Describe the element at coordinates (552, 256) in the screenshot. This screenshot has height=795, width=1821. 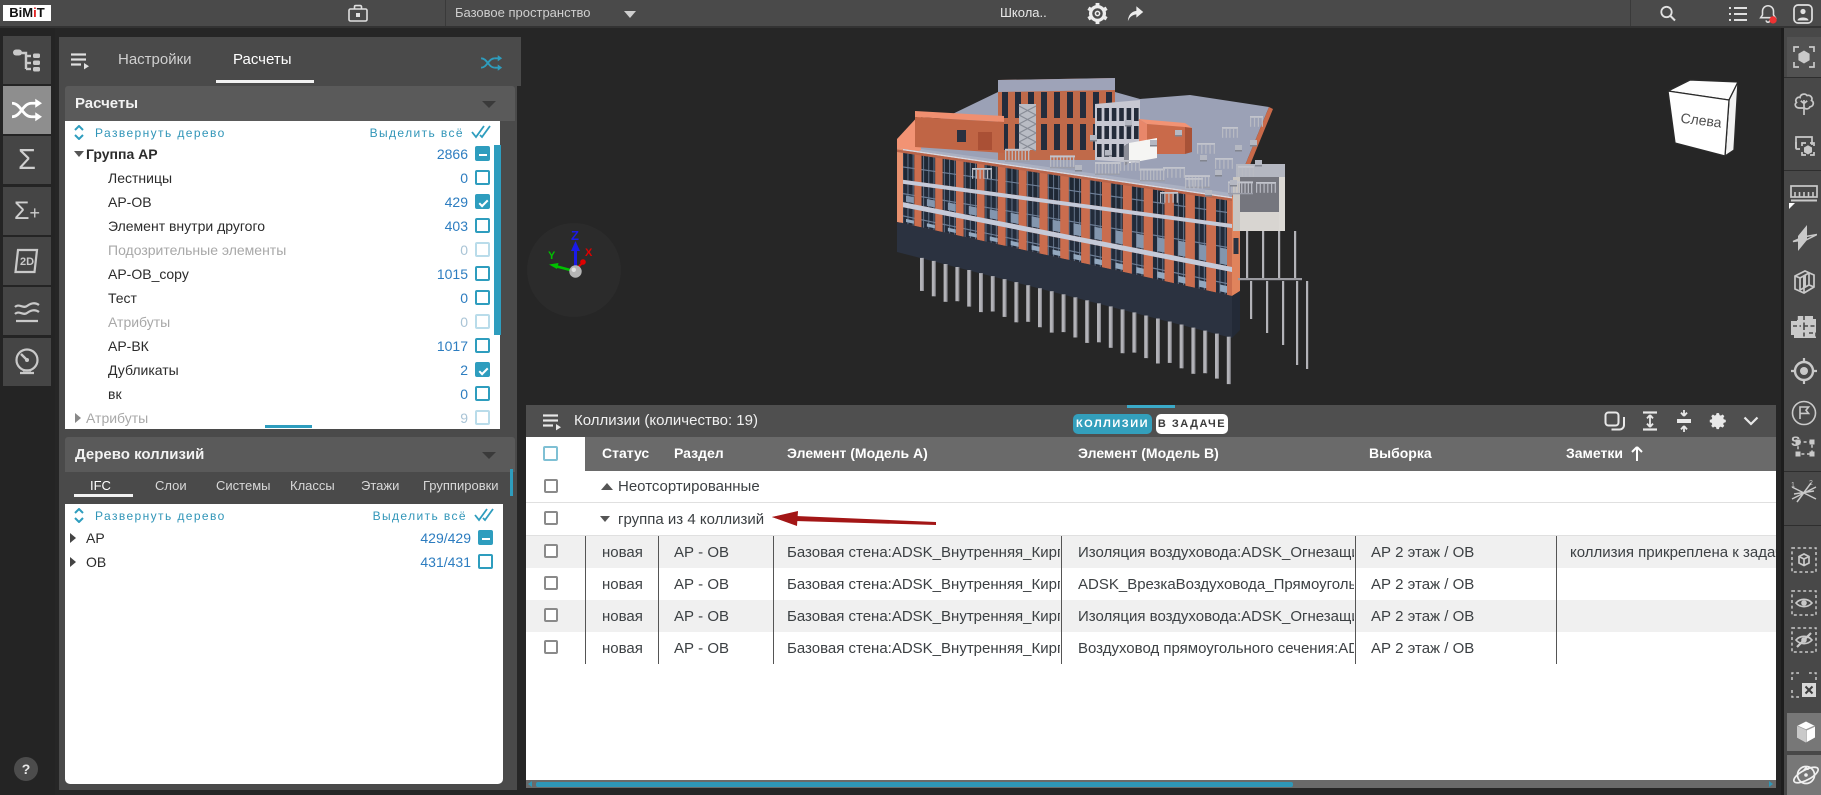
I see `svg-text: Y` at that location.